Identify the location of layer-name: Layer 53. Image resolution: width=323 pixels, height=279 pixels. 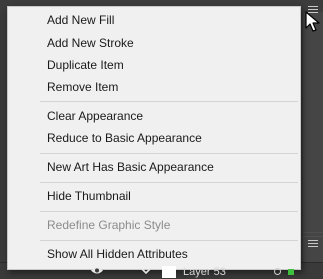
(204, 272).